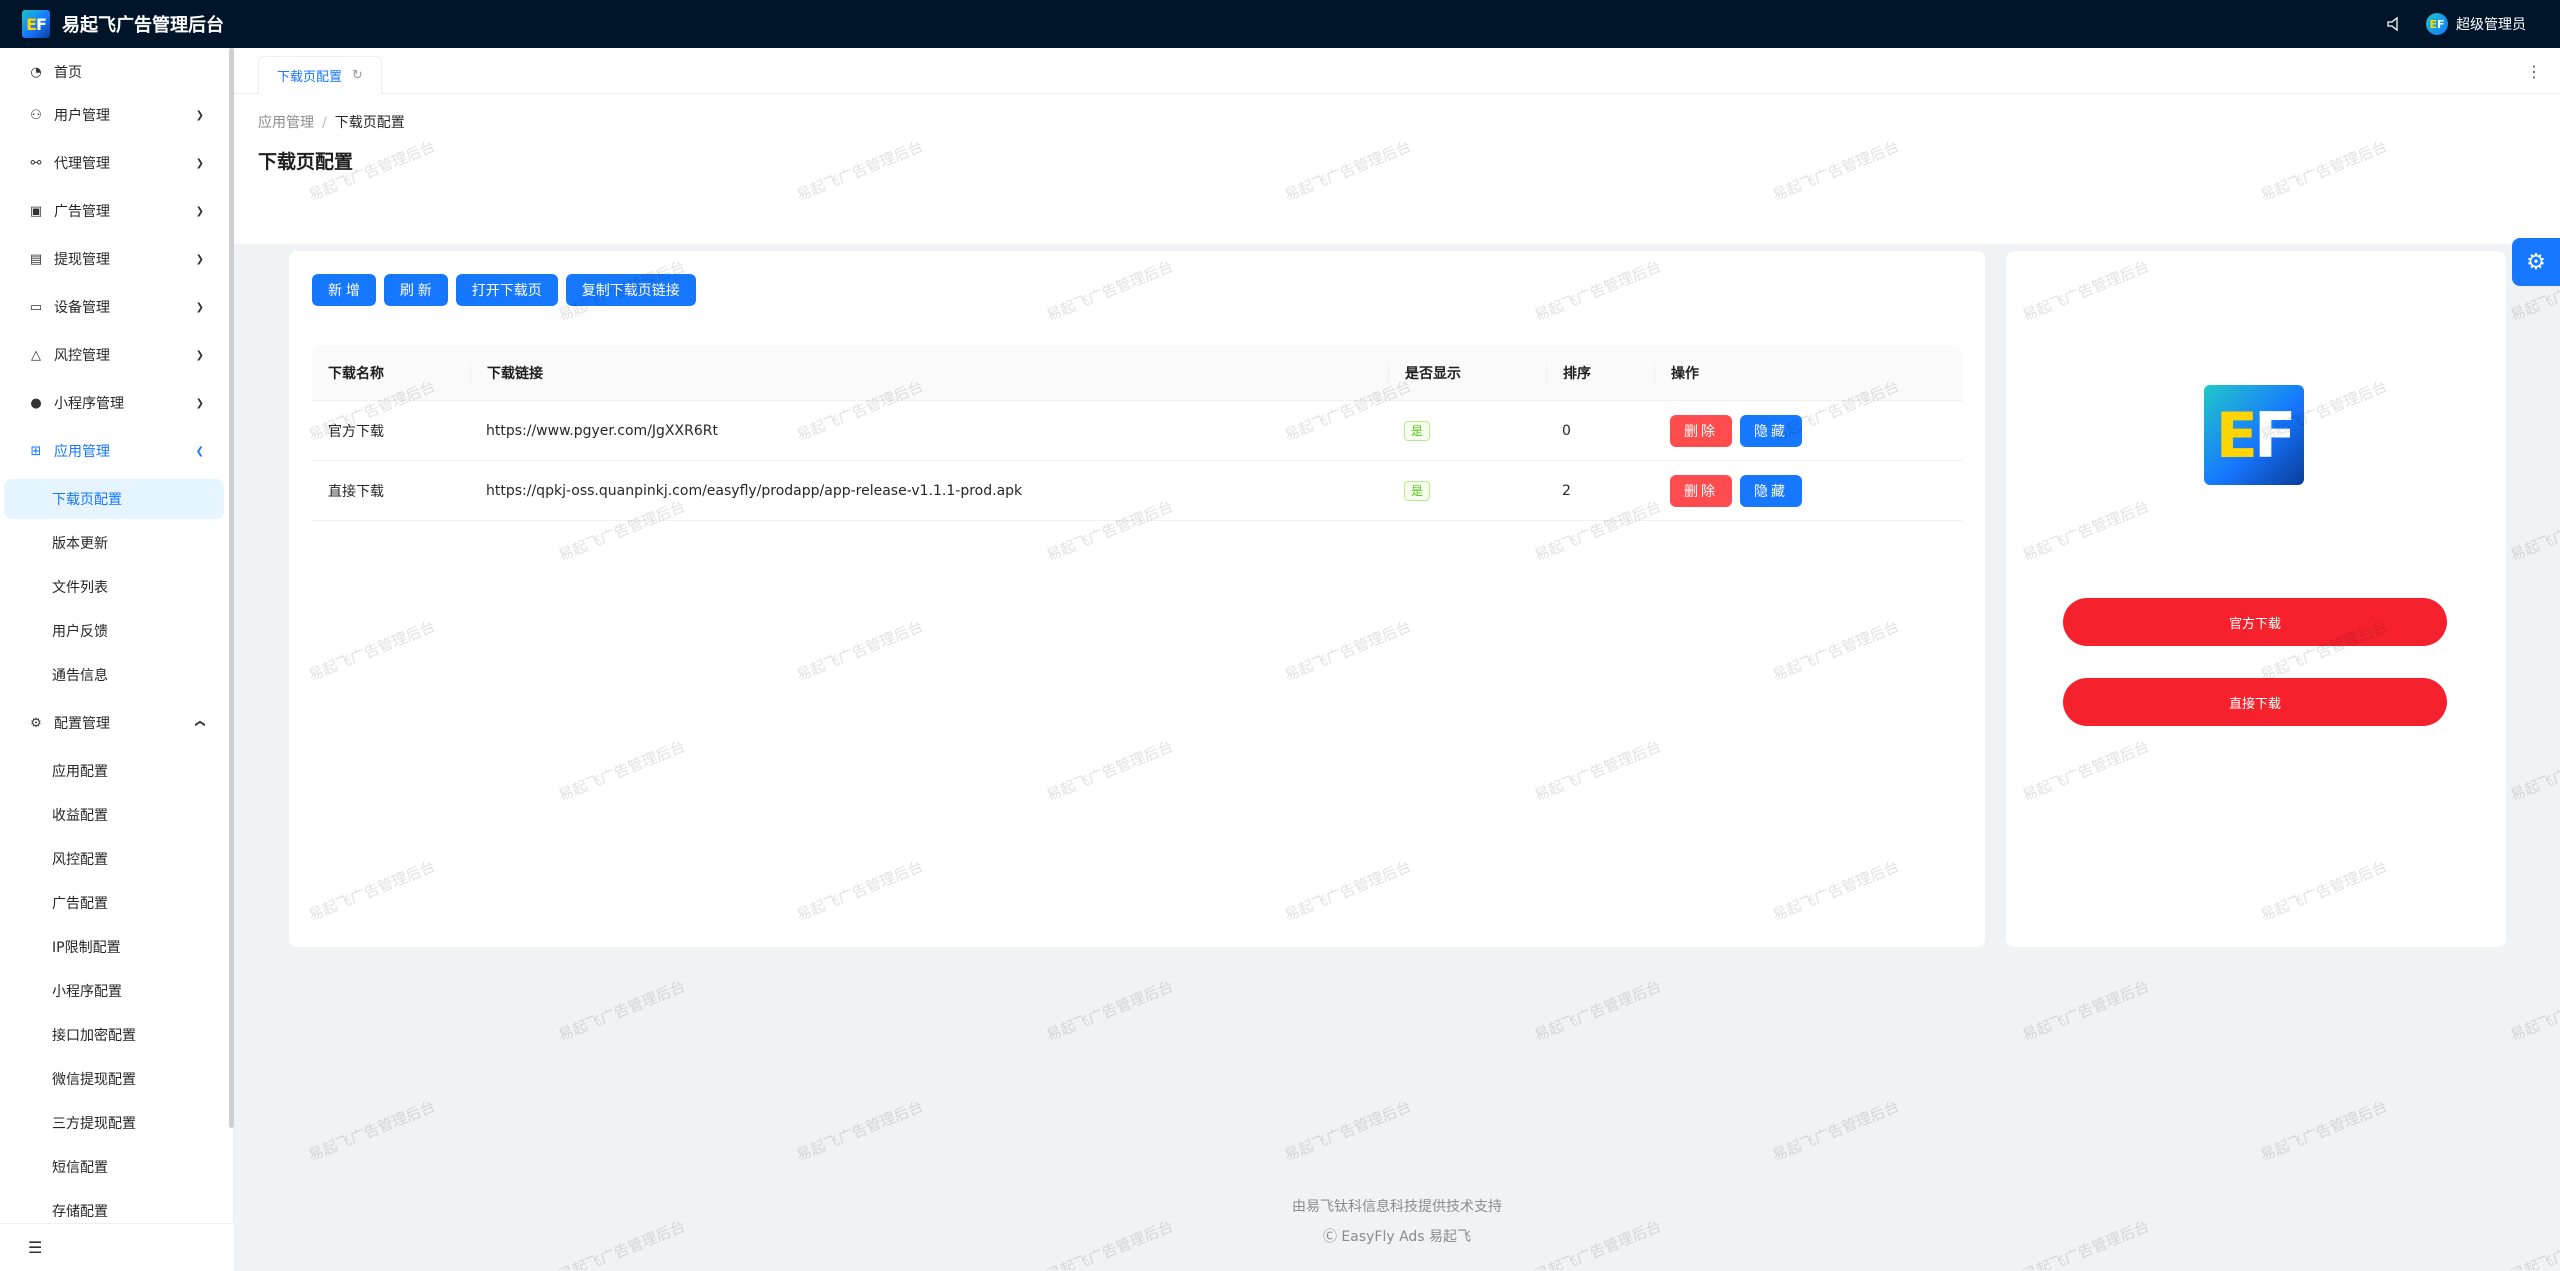 This screenshot has width=2560, height=1271. What do you see at coordinates (36, 72) in the screenshot?
I see `dashboard-icon: ◔` at bounding box center [36, 72].